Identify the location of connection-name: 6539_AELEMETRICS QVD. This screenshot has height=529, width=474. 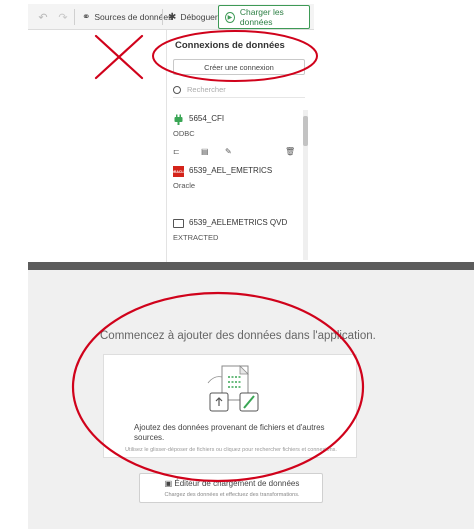
(238, 222).